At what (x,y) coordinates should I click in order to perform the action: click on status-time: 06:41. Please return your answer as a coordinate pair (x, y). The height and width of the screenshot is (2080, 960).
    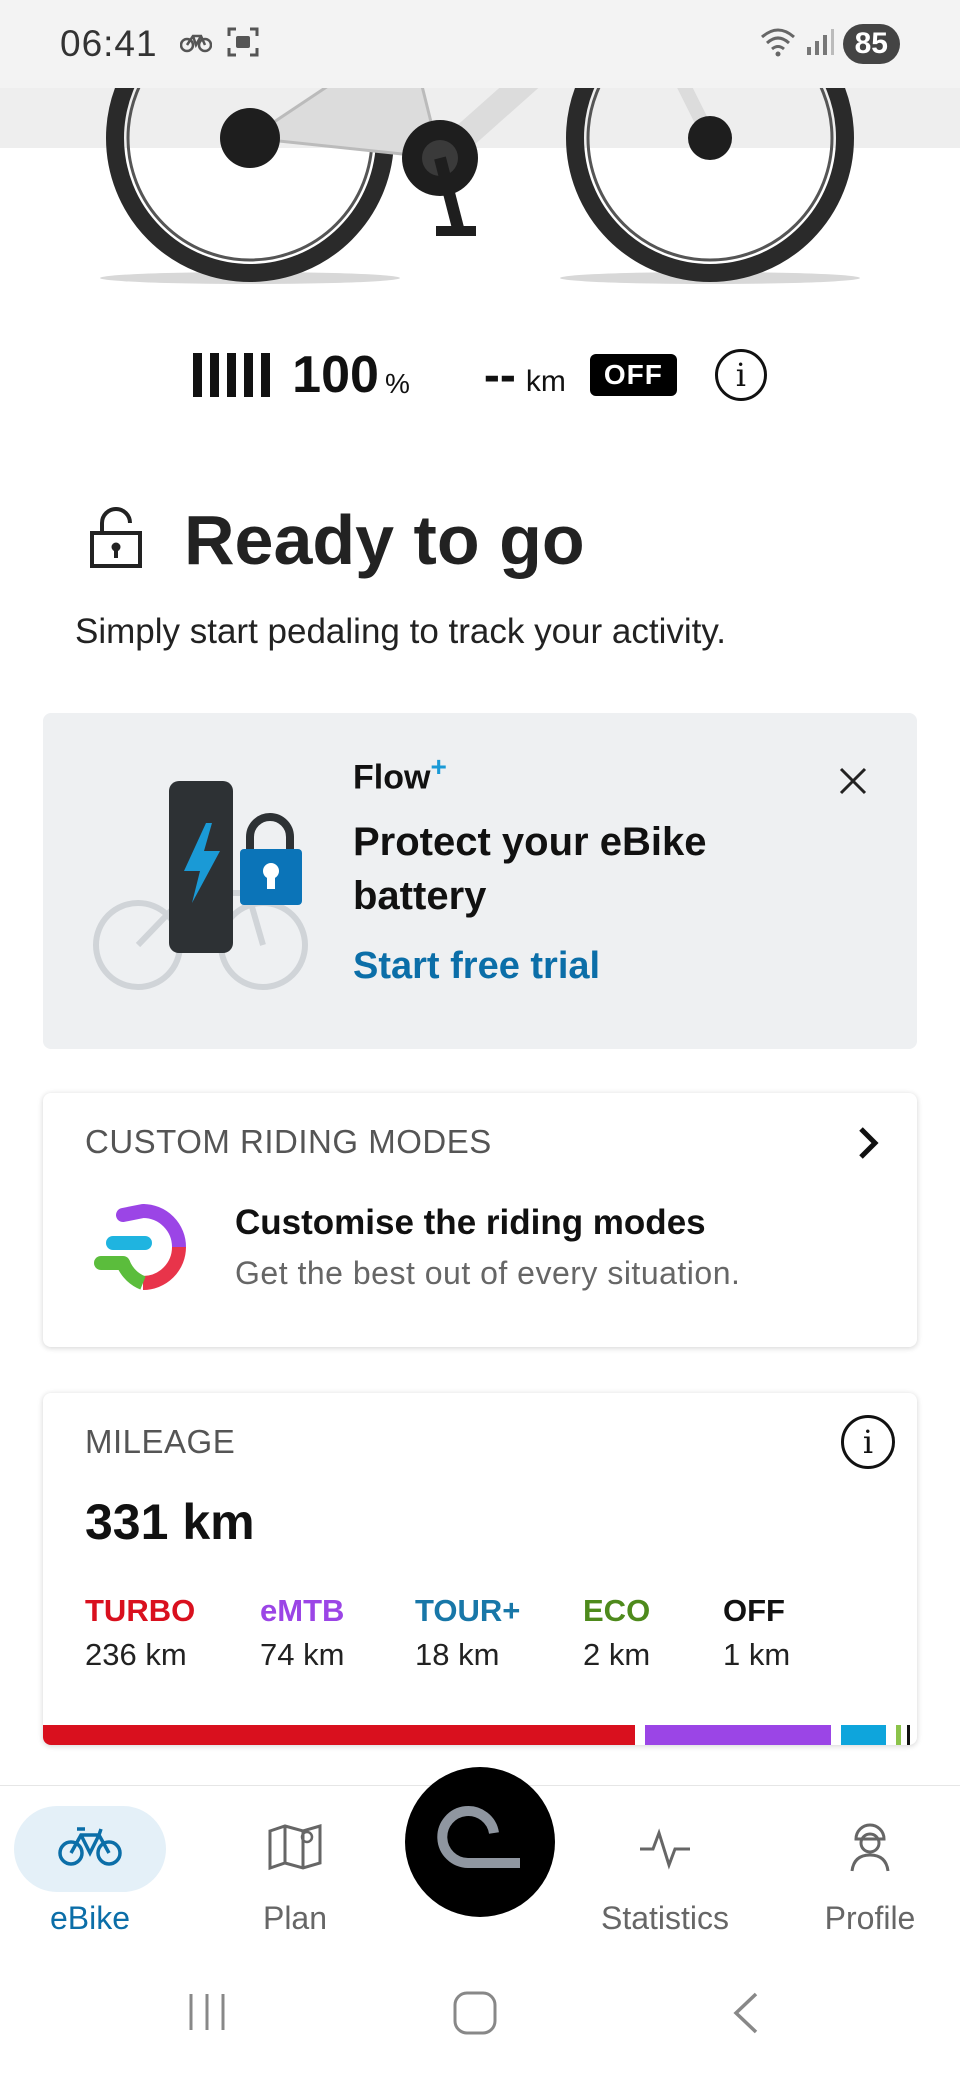
    Looking at the image, I should click on (109, 43).